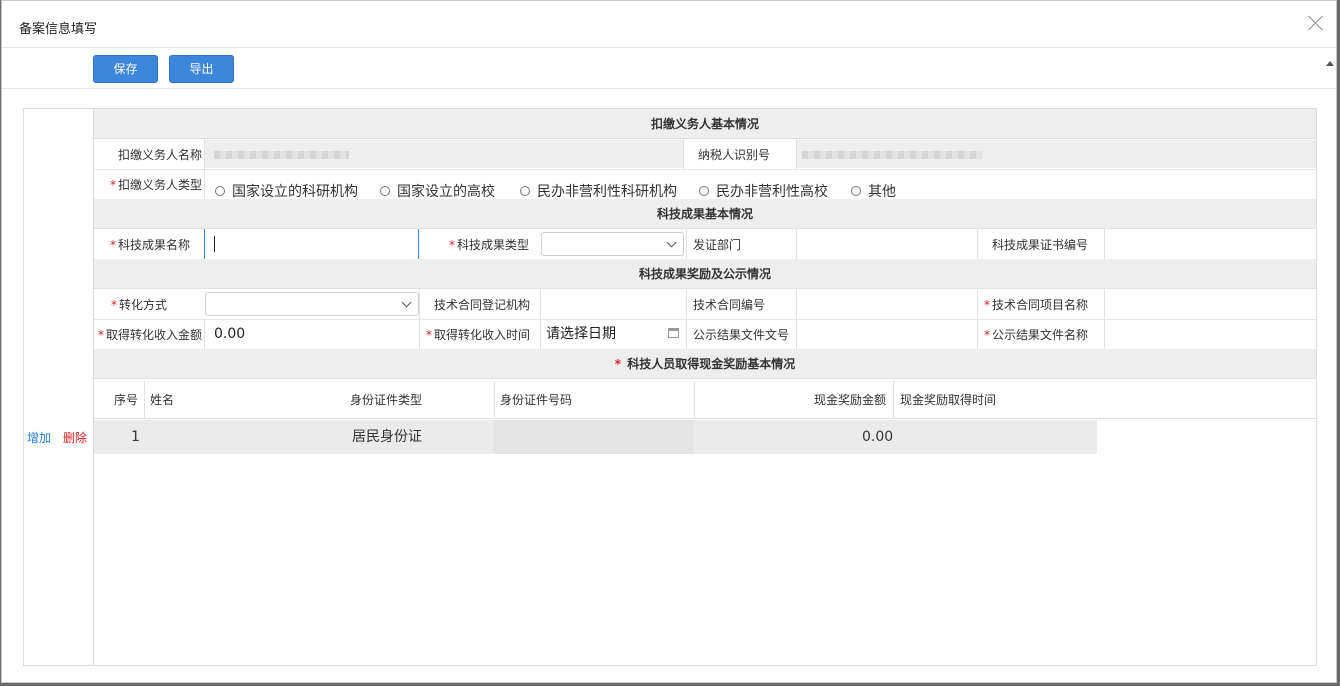 Image resolution: width=1340 pixels, height=686 pixels. What do you see at coordinates (162, 400) in the screenshot?
I see `col-name: 姓名` at bounding box center [162, 400].